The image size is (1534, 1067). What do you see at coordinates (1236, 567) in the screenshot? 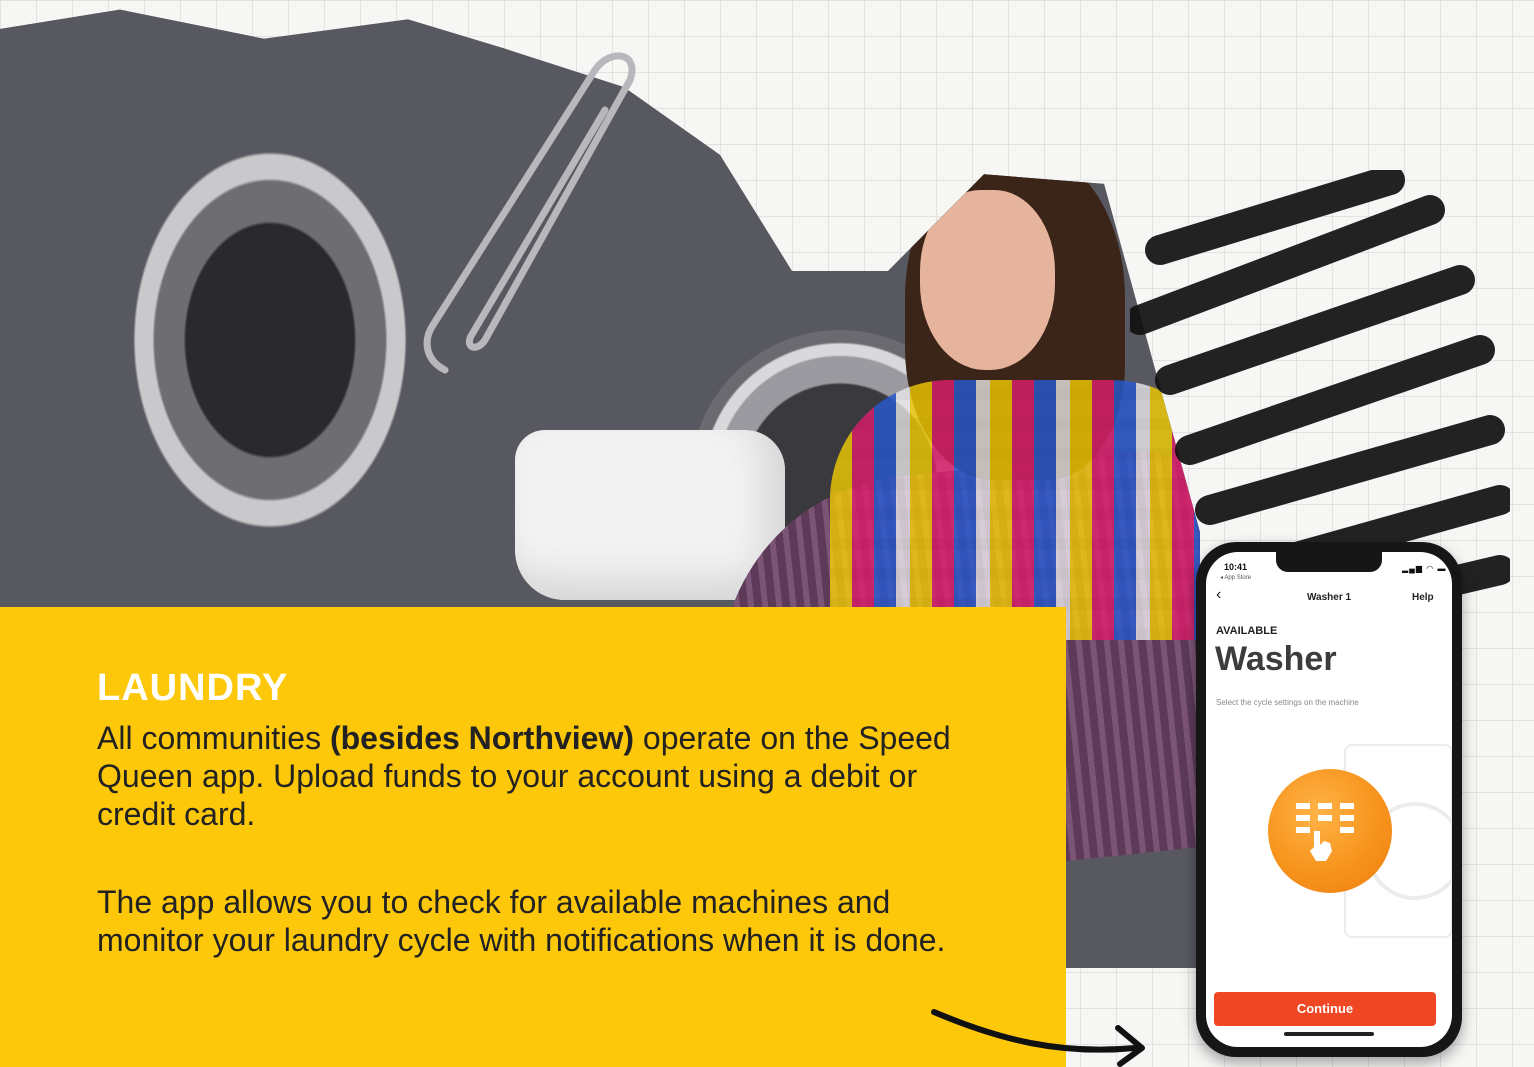
I see `status-time: 10:41` at bounding box center [1236, 567].